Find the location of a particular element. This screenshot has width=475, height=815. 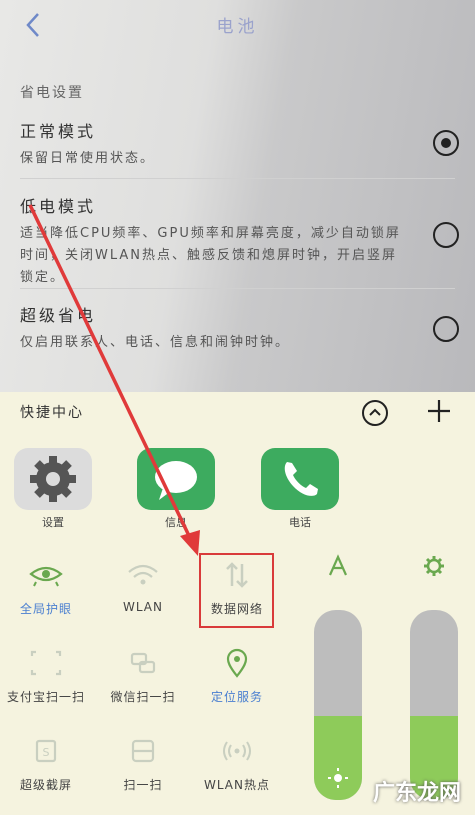

watermark-text: 广东龙网 is located at coordinates (416, 793).